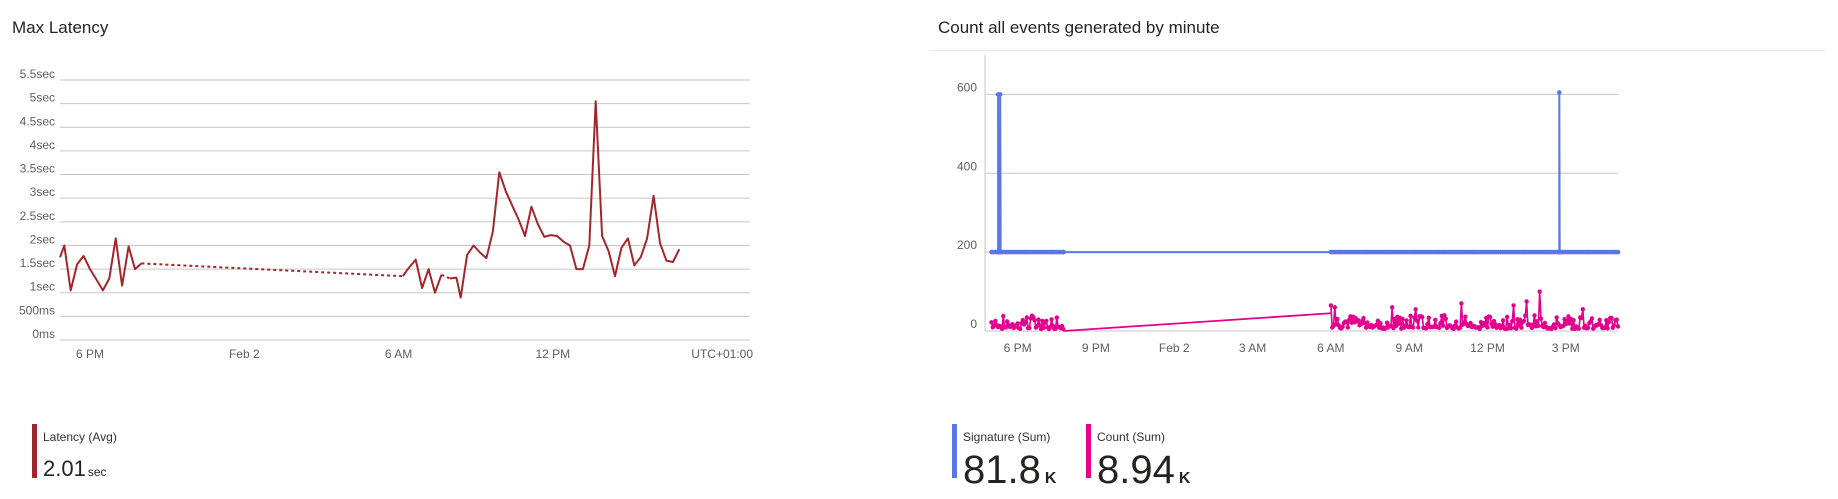  I want to click on legend-label: Latency (Avg), so click(80, 437).